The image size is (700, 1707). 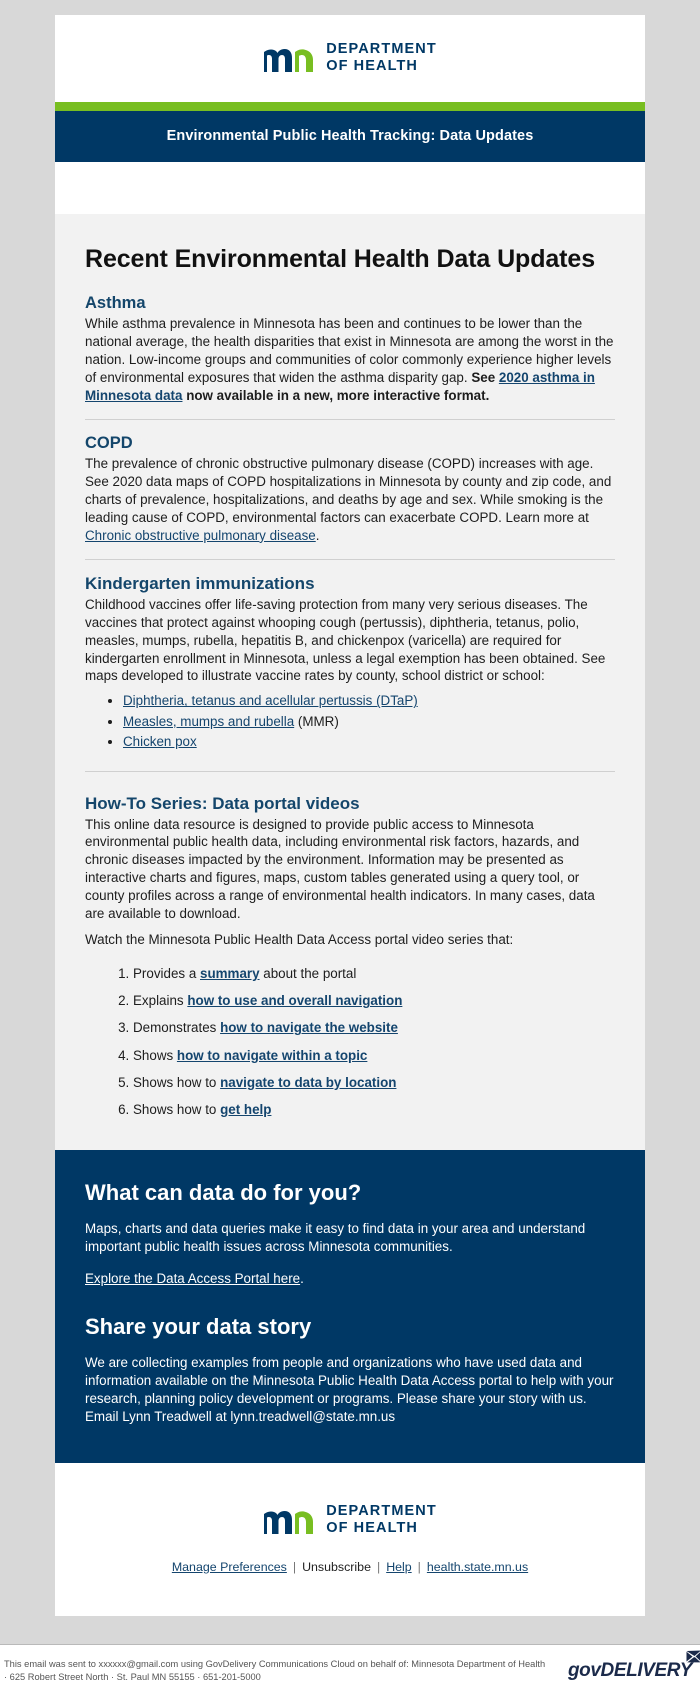 I want to click on bottom-padding, so click(x=350, y=1695).